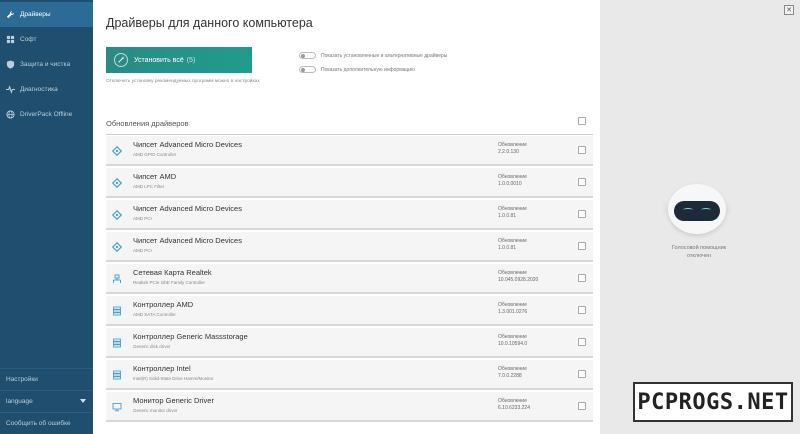 The height and width of the screenshot is (434, 800). Describe the element at coordinates (190, 336) in the screenshot. I see `driver-name: Контроллер Generic Massstorage` at that location.